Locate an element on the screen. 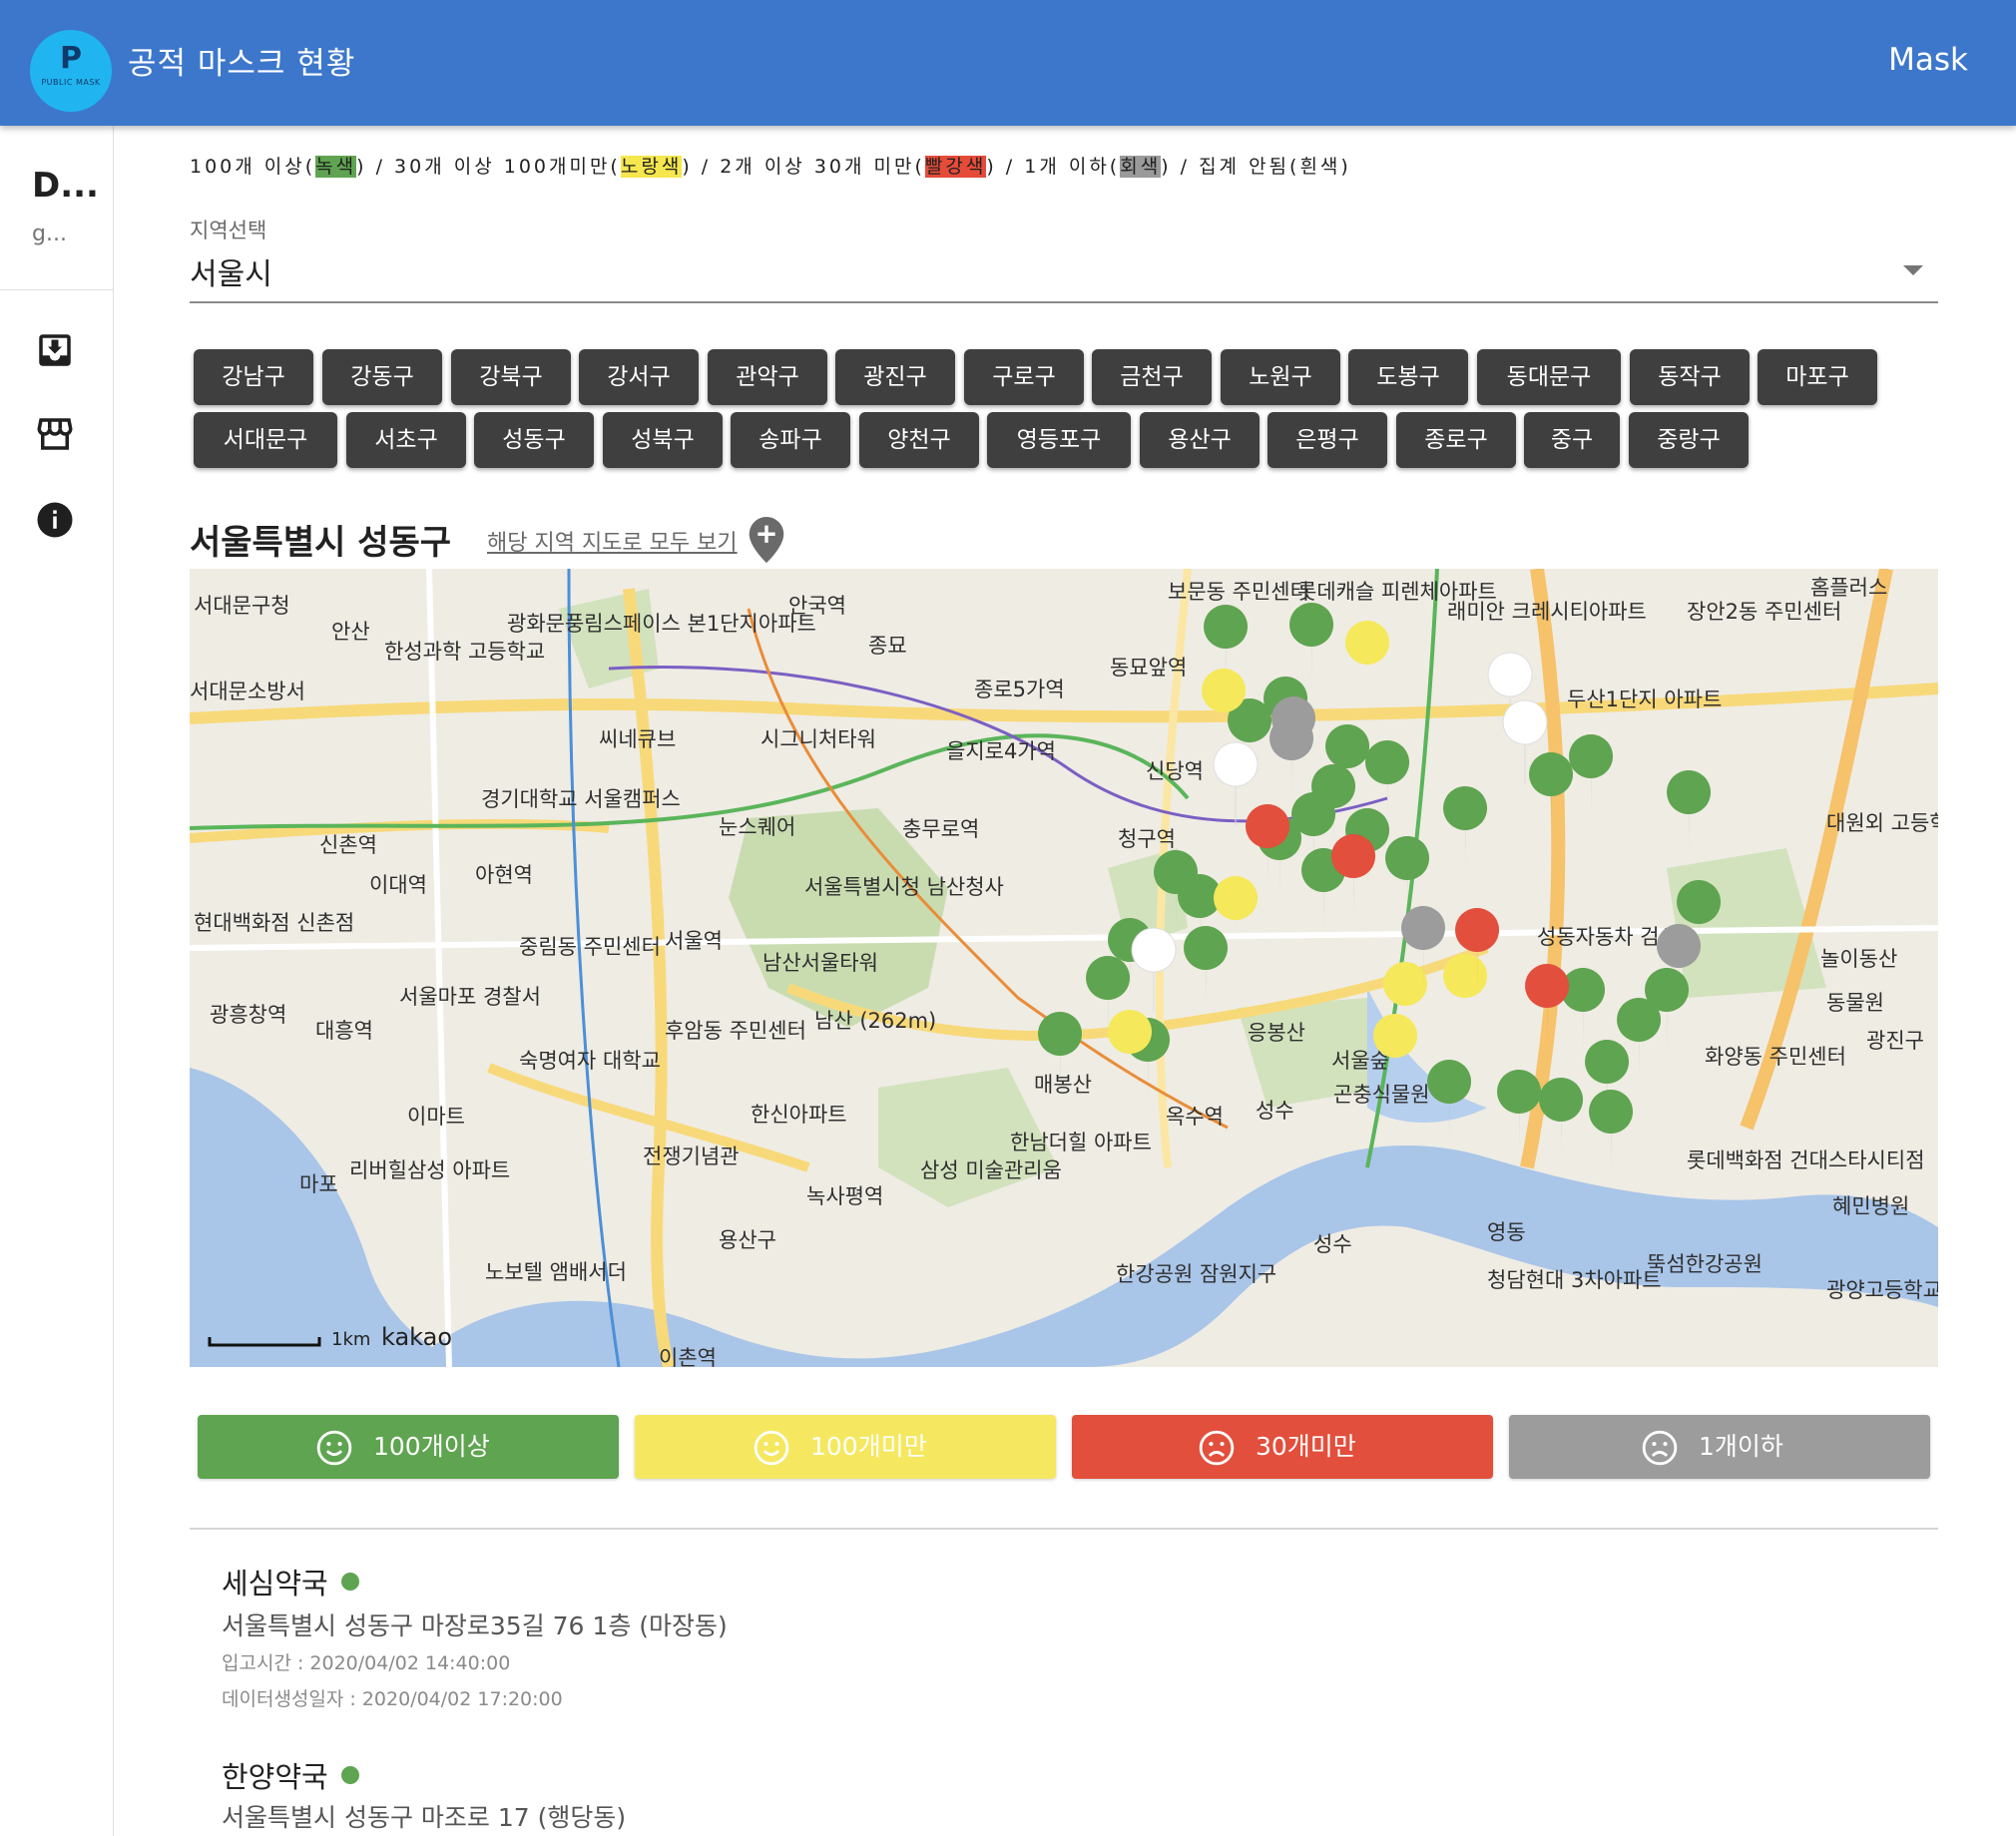 The height and width of the screenshot is (1836, 2016). map-label: 종묘 is located at coordinates (887, 646).